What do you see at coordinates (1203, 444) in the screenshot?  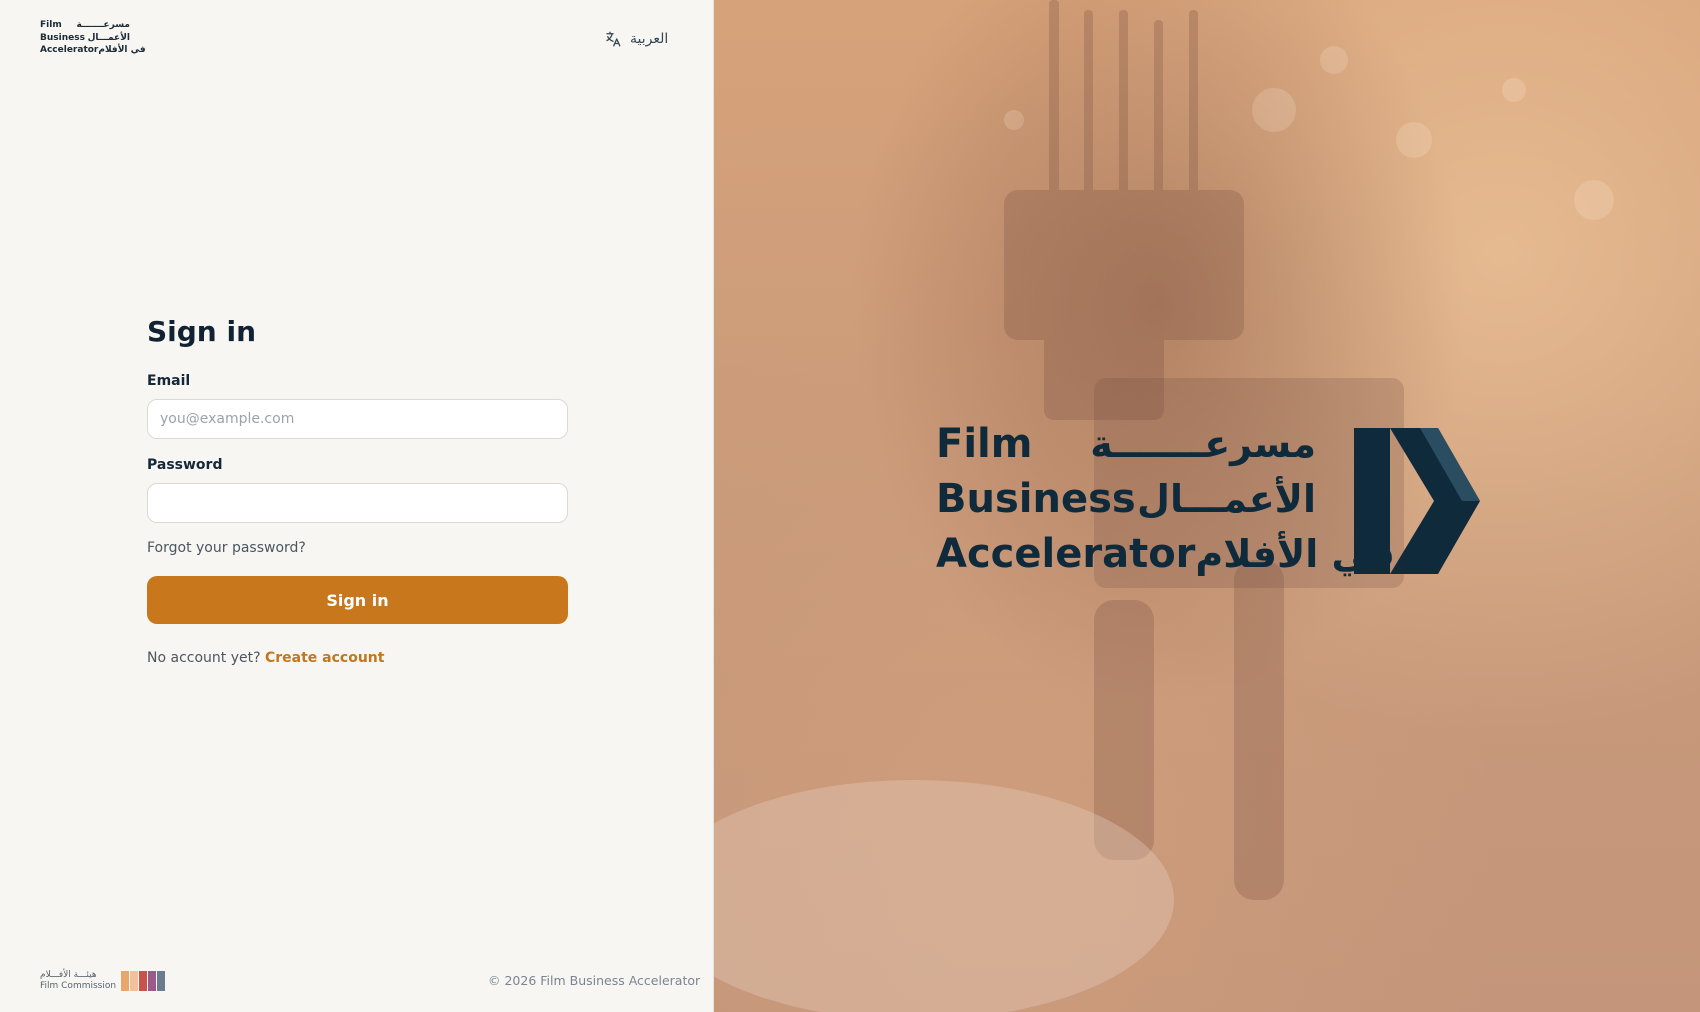 I see `hero-logo-ar-1: مسرعـــــــة` at bounding box center [1203, 444].